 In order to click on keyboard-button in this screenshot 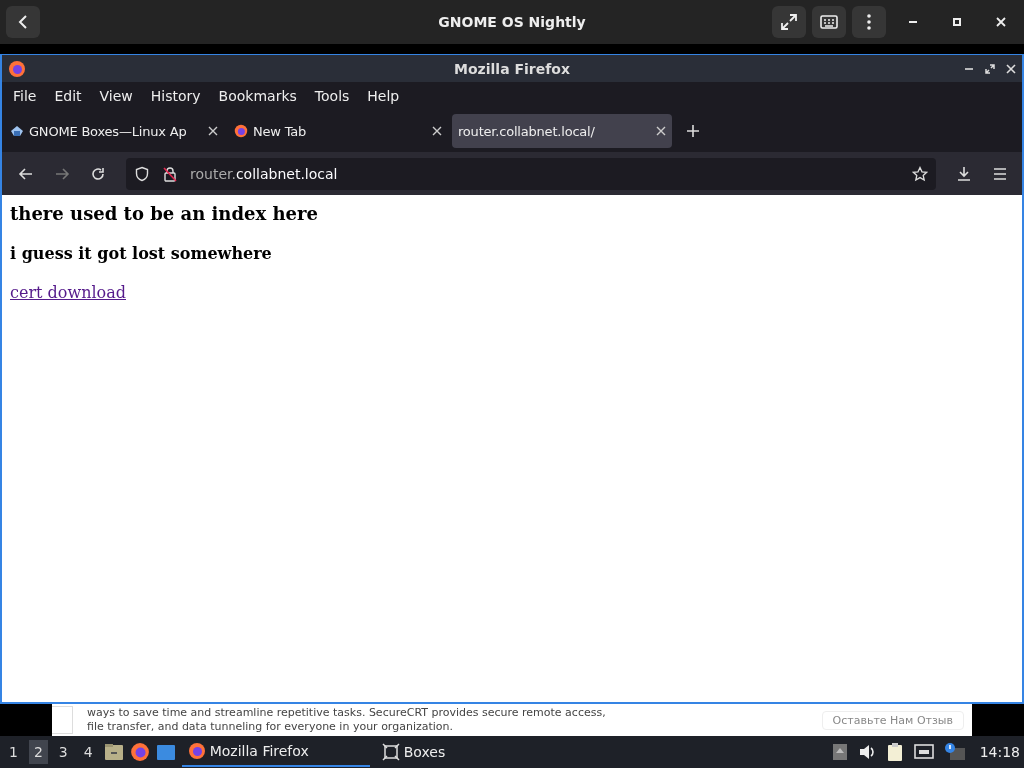, I will do `click(829, 22)`.